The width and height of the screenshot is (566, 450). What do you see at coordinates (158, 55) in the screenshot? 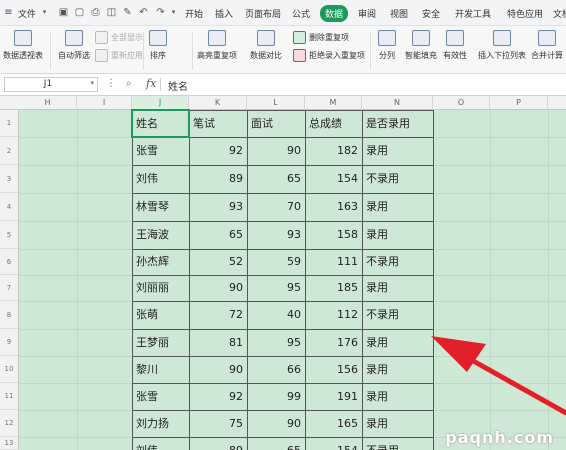
I see `sort-label: 排序` at bounding box center [158, 55].